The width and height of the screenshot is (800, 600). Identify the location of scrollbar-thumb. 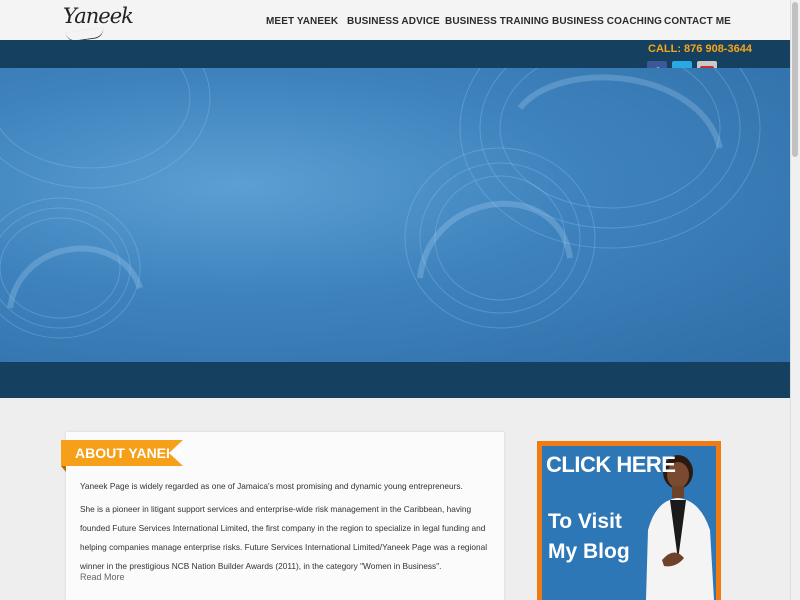
(795, 79).